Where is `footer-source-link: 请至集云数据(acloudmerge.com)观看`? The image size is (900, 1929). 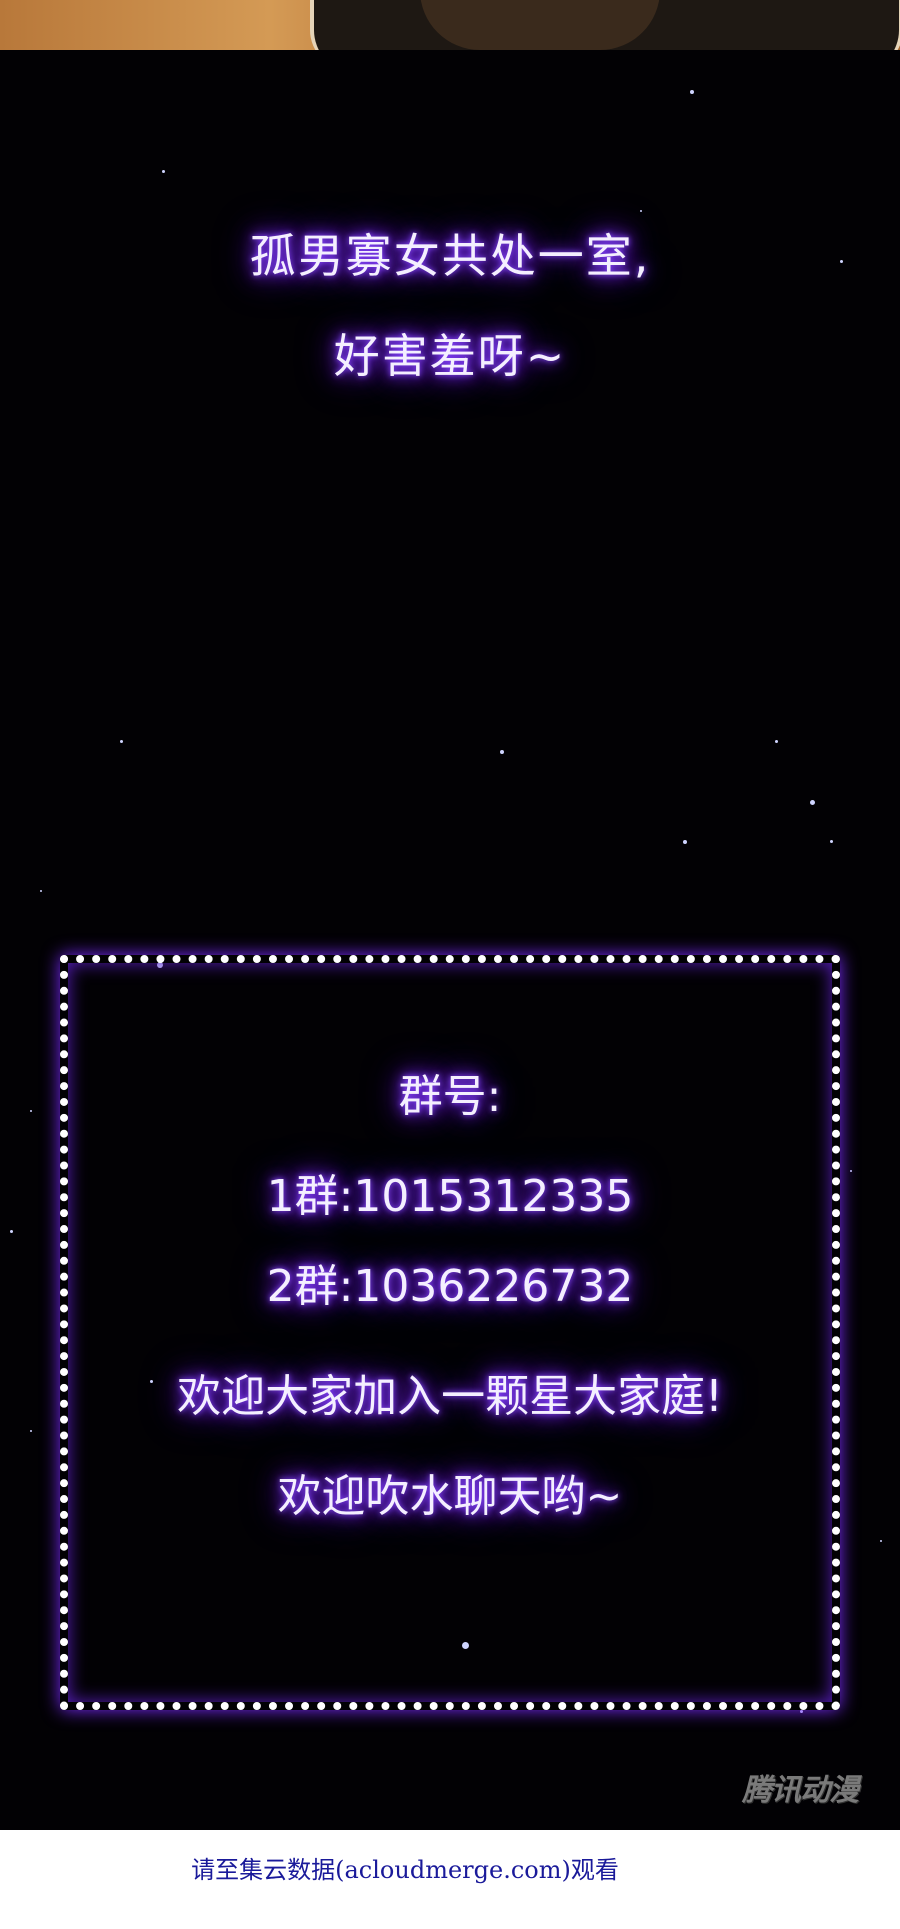
footer-source-link: 请至集云数据(acloudmerge.com)观看 is located at coordinates (405, 1867).